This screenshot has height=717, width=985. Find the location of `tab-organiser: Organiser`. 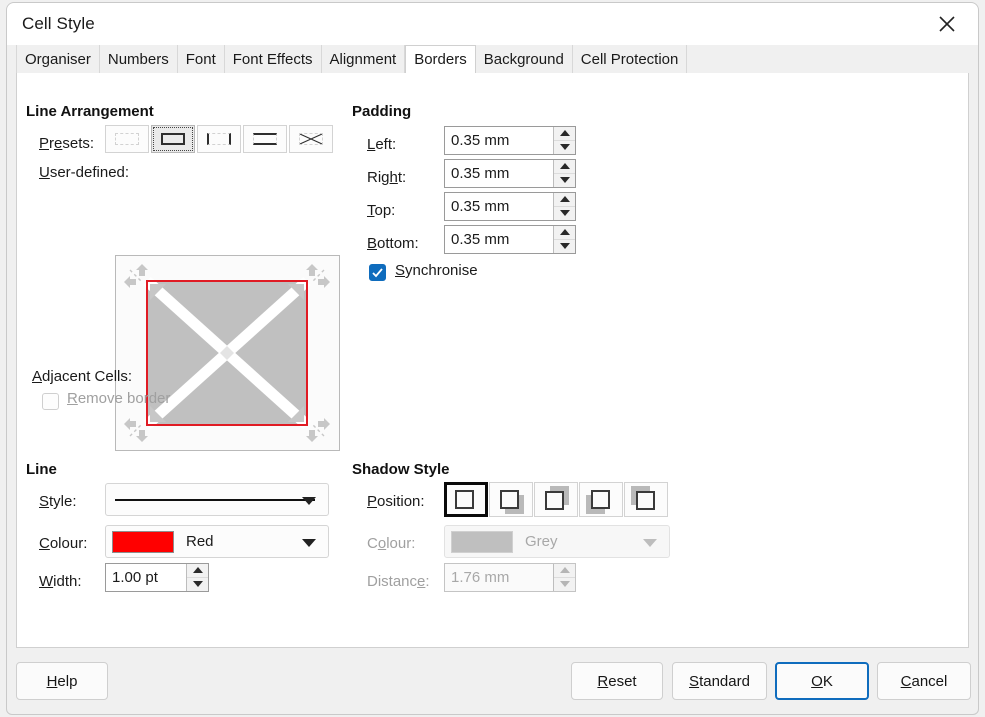

tab-organiser: Organiser is located at coordinates (58, 59).